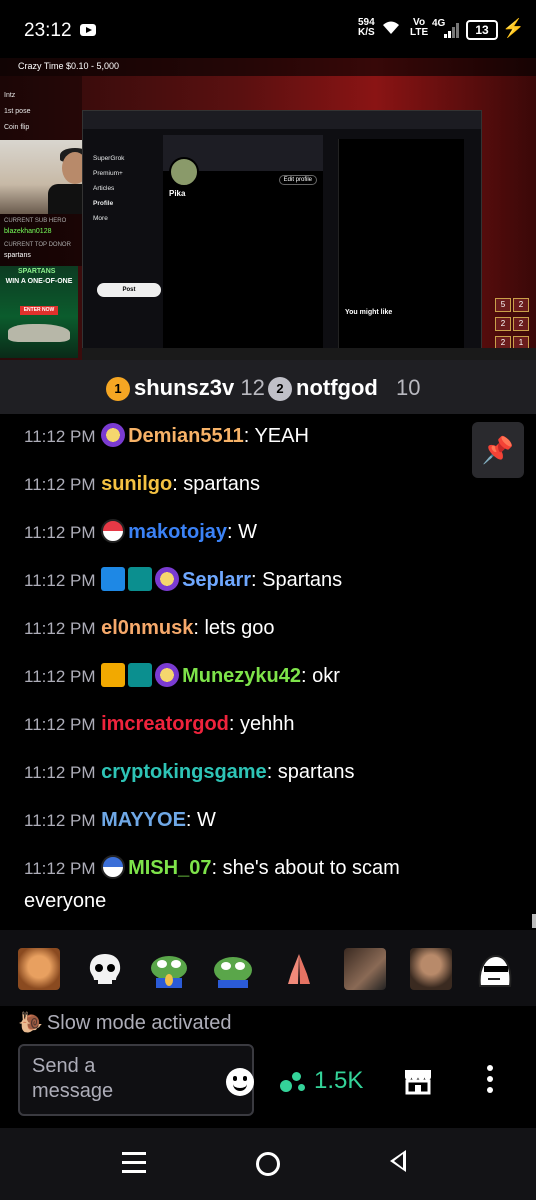 This screenshot has width=536, height=1200. I want to click on volte-indicator: Vo LTE, so click(419, 27).